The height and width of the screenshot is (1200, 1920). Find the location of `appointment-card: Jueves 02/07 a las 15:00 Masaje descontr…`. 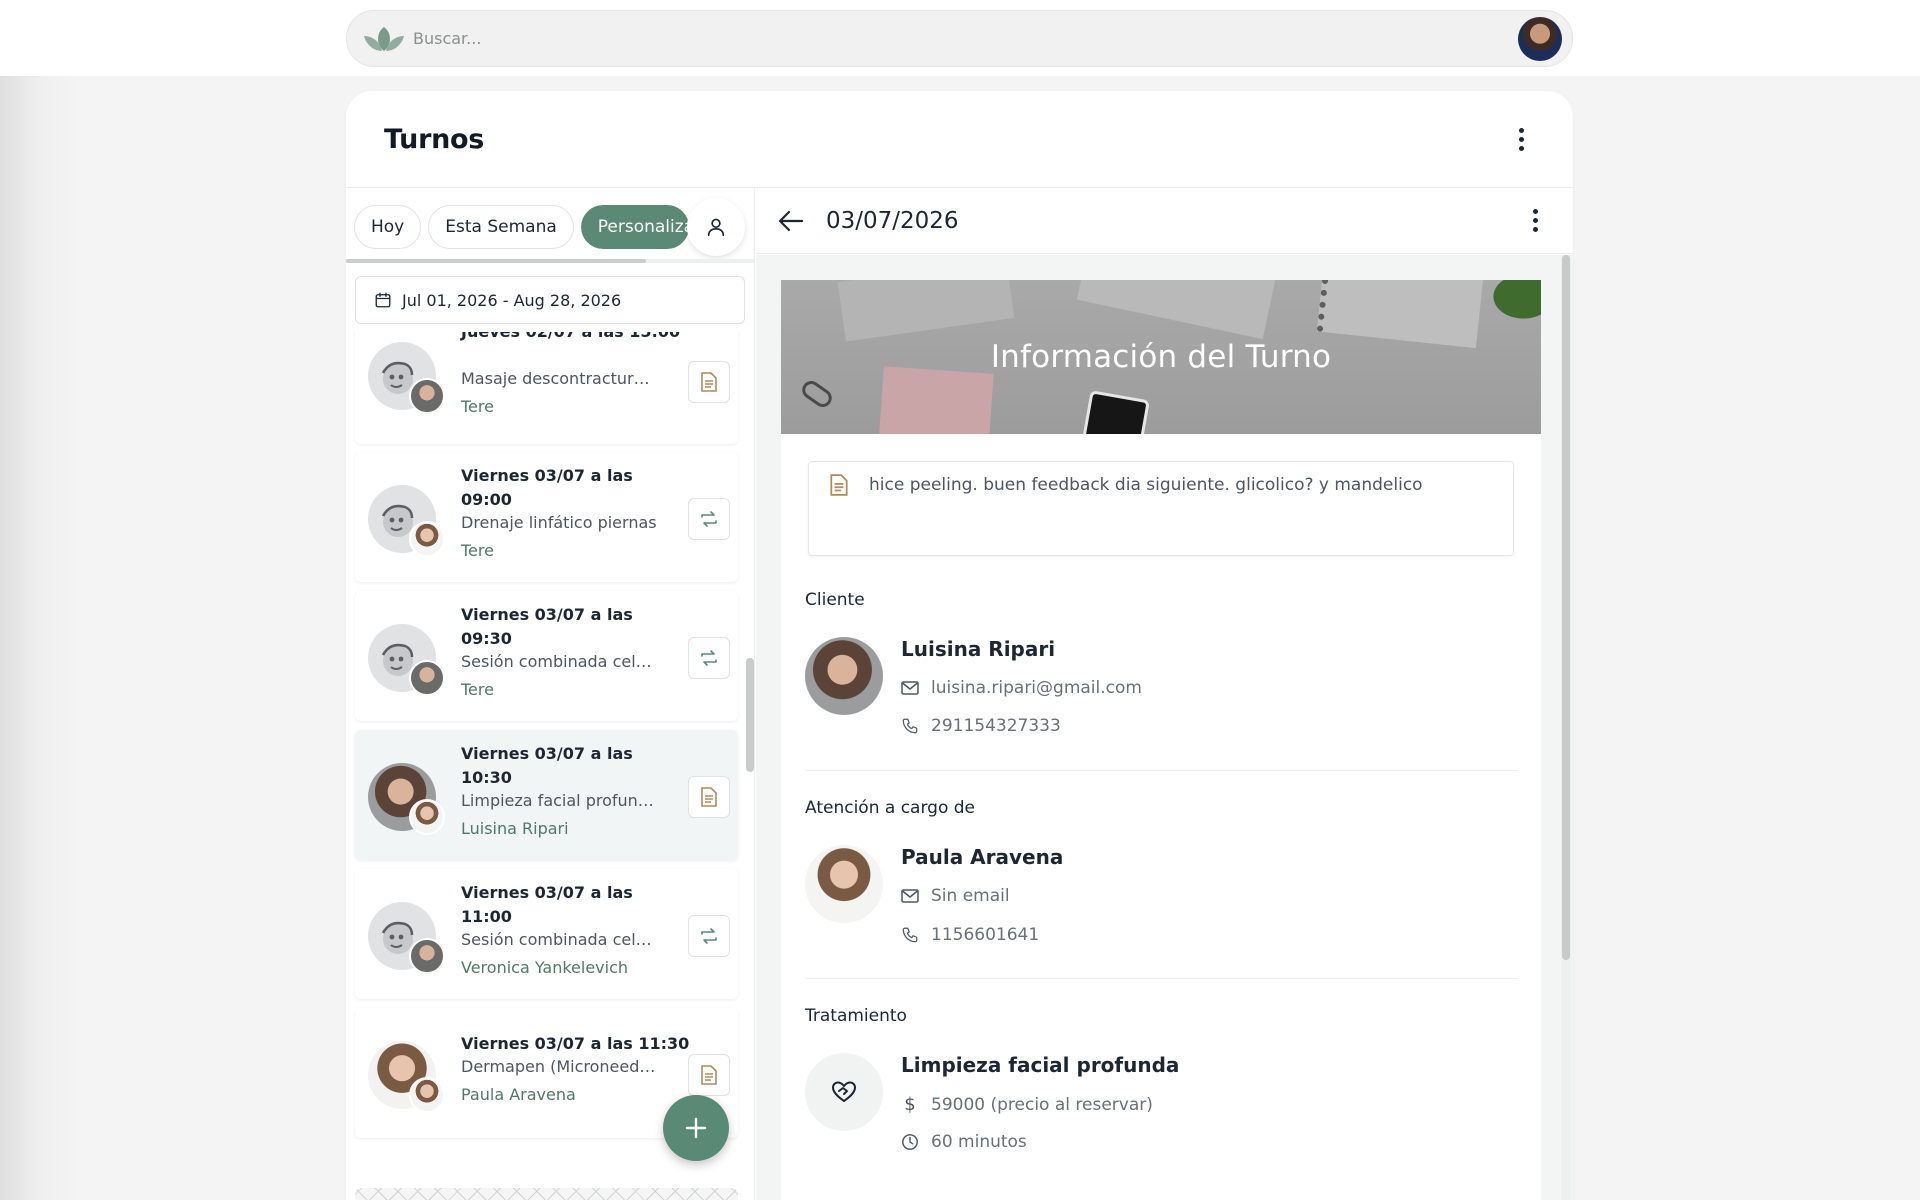

appointment-card: Jueves 02/07 a las 15:00 Masaje descontr… is located at coordinates (546, 388).